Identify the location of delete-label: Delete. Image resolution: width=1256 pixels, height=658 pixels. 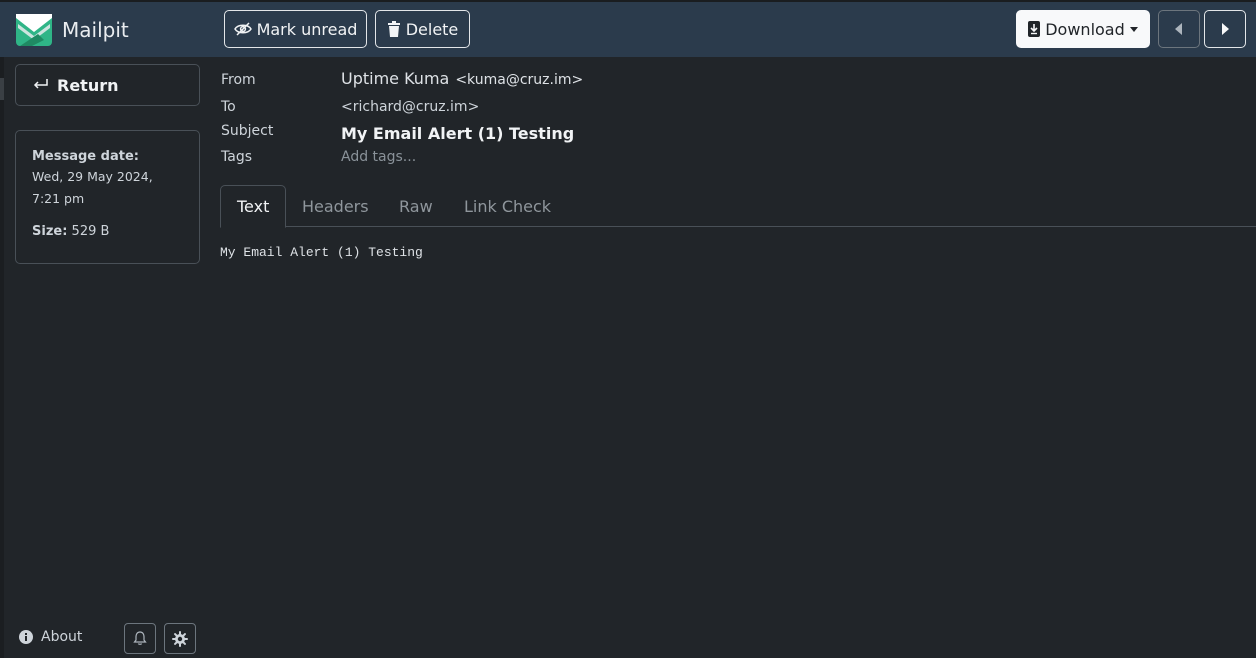
(432, 29).